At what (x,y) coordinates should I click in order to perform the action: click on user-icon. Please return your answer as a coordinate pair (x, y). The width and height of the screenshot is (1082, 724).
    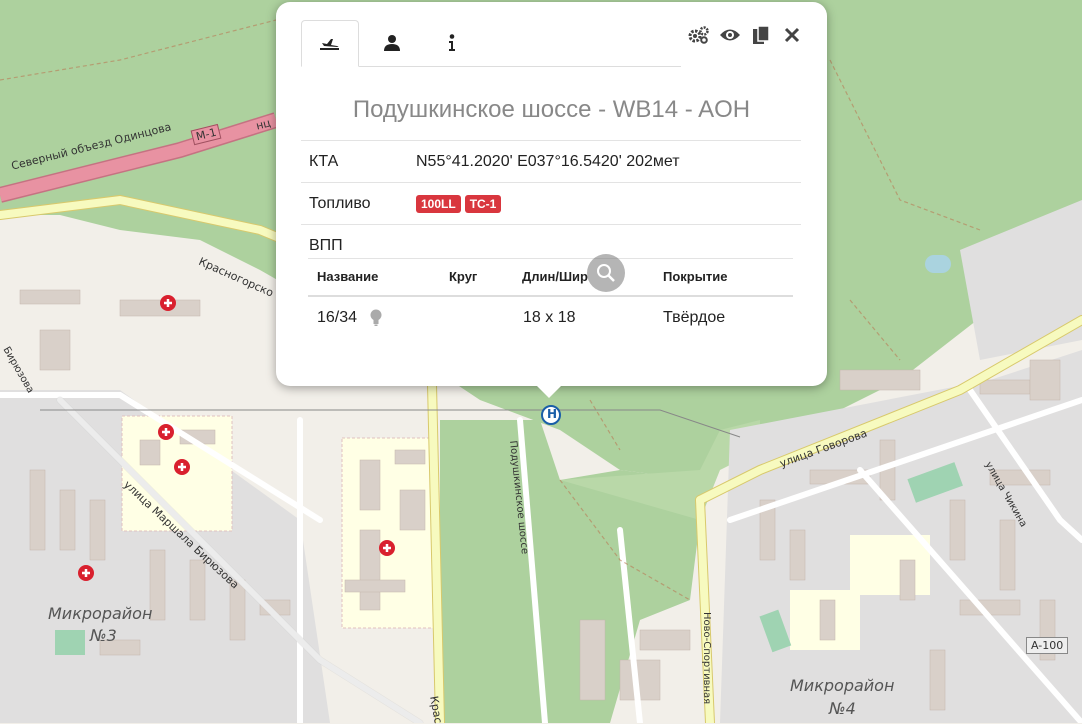
    Looking at the image, I should click on (392, 43).